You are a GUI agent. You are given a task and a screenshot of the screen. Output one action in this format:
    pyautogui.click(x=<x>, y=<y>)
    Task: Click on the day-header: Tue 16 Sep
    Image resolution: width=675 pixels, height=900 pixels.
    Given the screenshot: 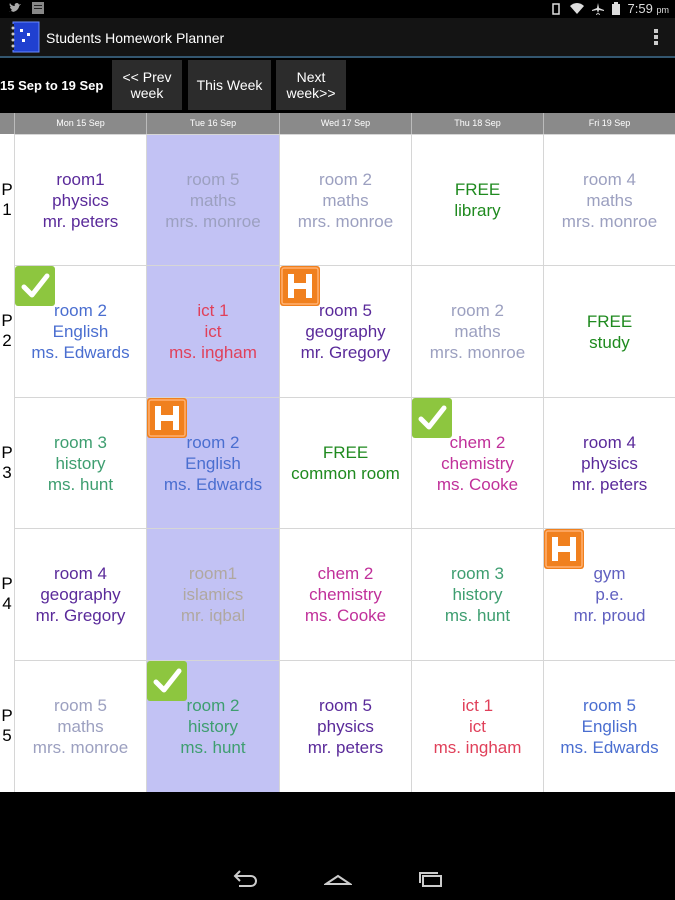 What is the action you would take?
    pyautogui.click(x=212, y=123)
    